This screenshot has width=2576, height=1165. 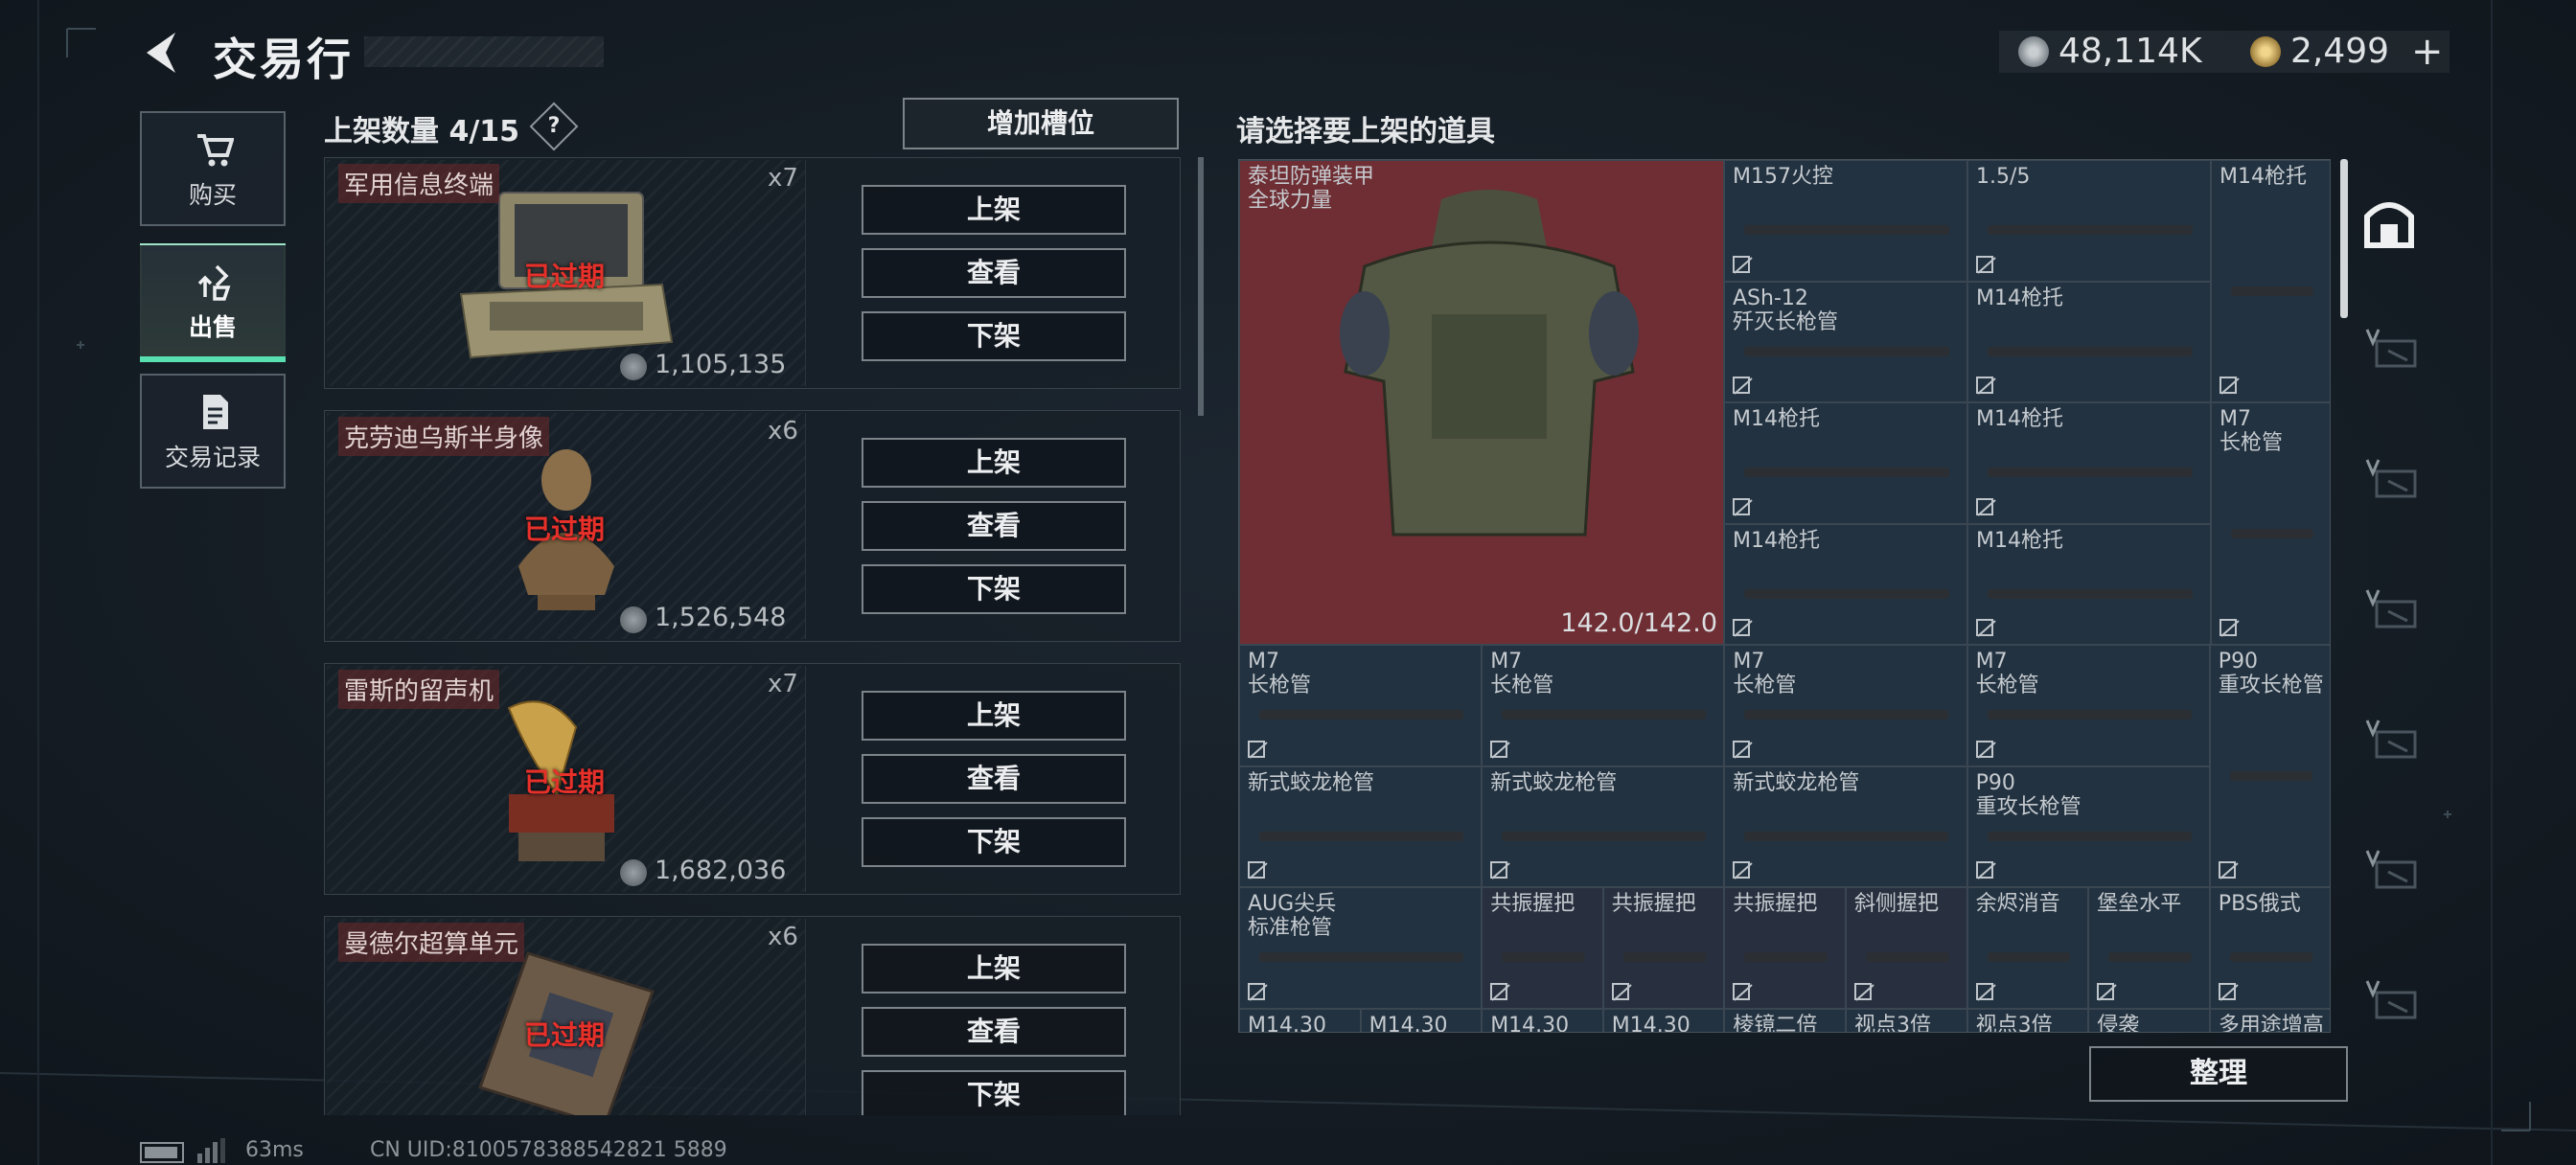 What do you see at coordinates (721, 870) in the screenshot?
I see `item-price: 1,682,036` at bounding box center [721, 870].